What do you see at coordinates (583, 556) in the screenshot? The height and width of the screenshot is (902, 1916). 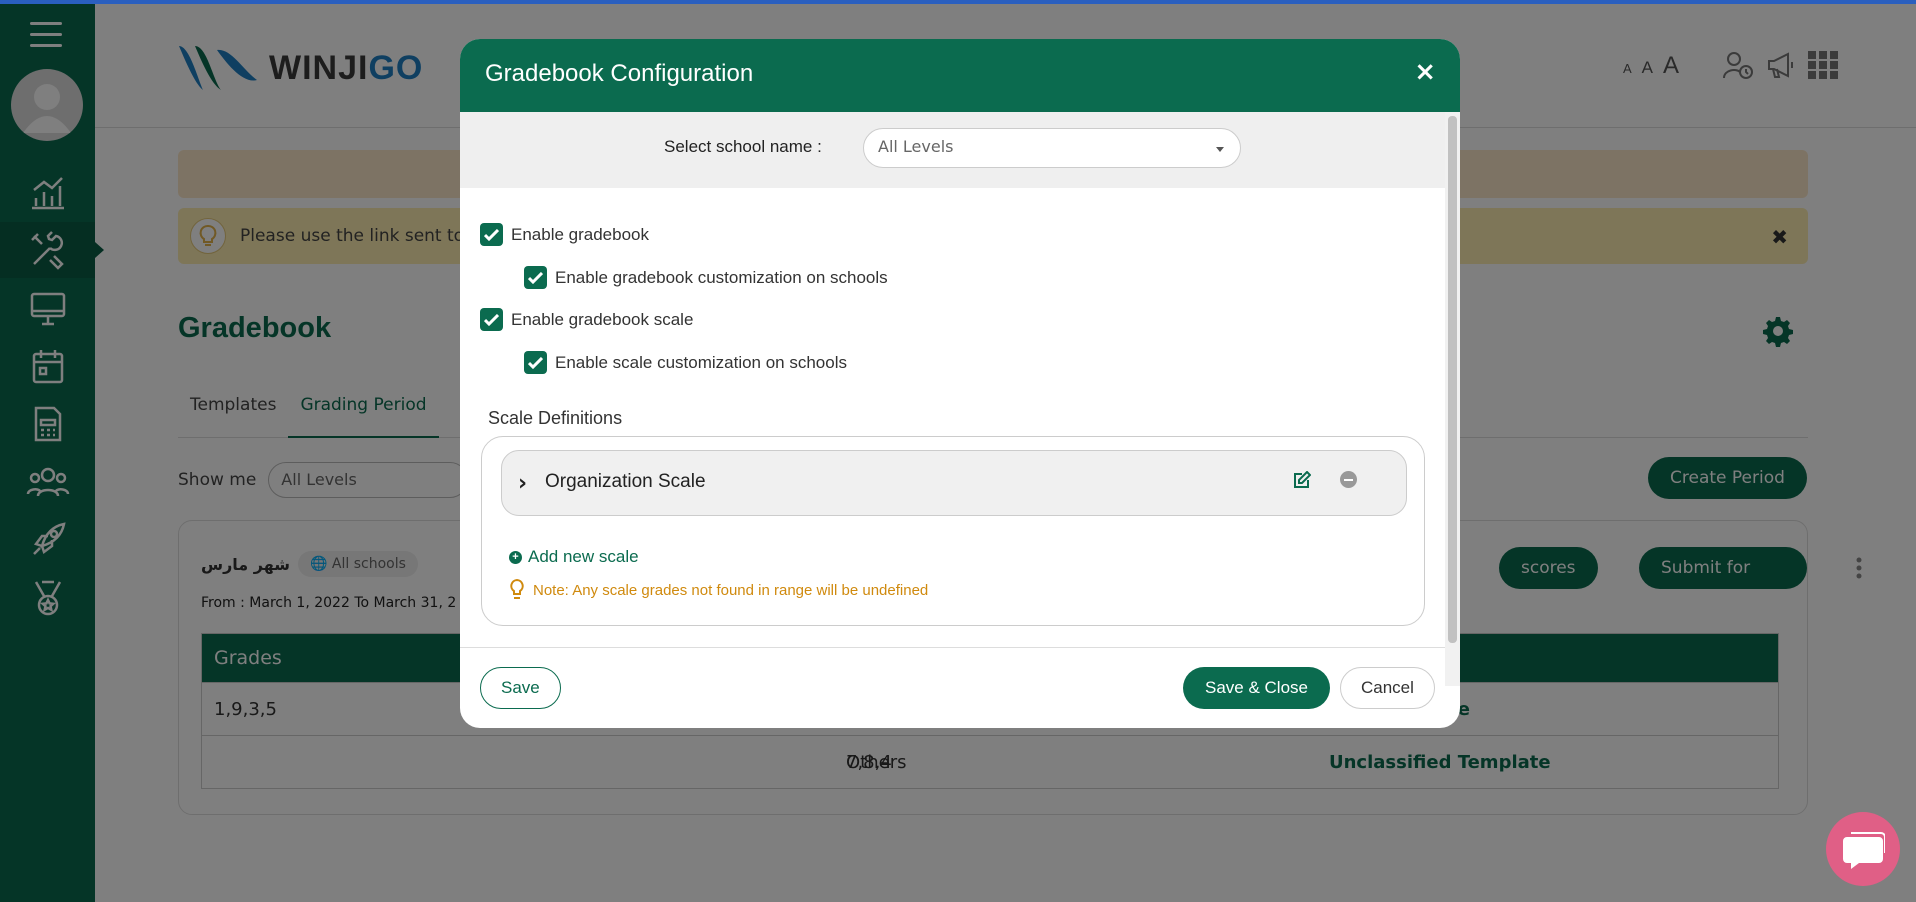 I see `add-new-scale-label: Add new scale` at bounding box center [583, 556].